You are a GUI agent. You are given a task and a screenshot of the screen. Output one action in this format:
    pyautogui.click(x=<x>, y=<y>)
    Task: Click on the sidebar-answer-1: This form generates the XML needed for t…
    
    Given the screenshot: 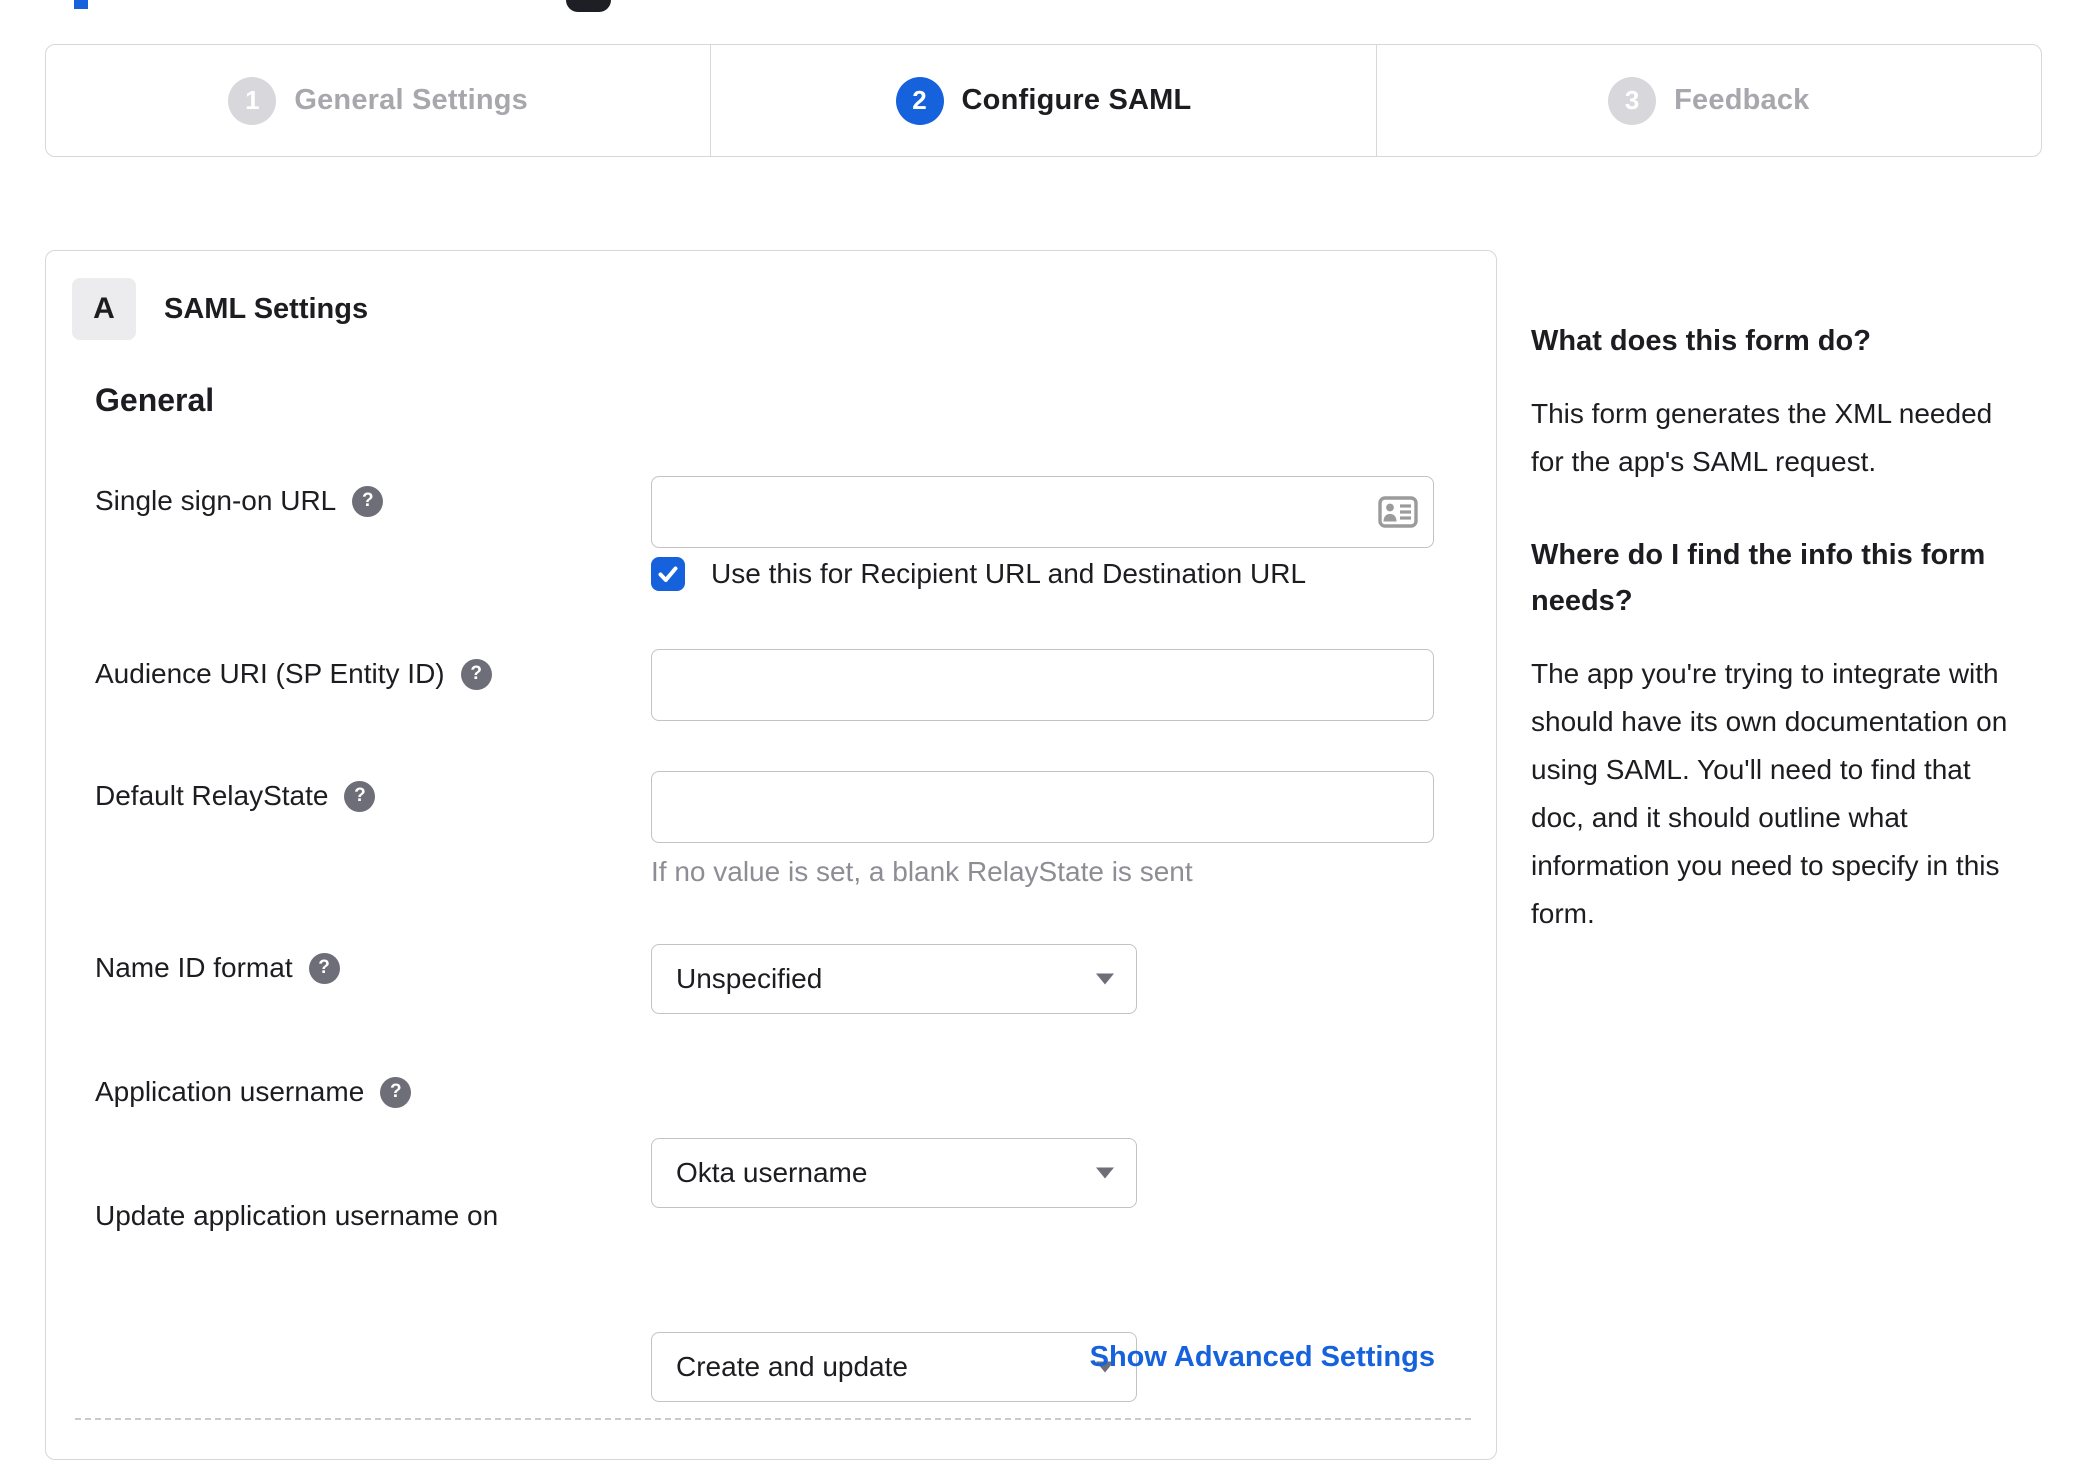 What is the action you would take?
    pyautogui.click(x=1762, y=437)
    